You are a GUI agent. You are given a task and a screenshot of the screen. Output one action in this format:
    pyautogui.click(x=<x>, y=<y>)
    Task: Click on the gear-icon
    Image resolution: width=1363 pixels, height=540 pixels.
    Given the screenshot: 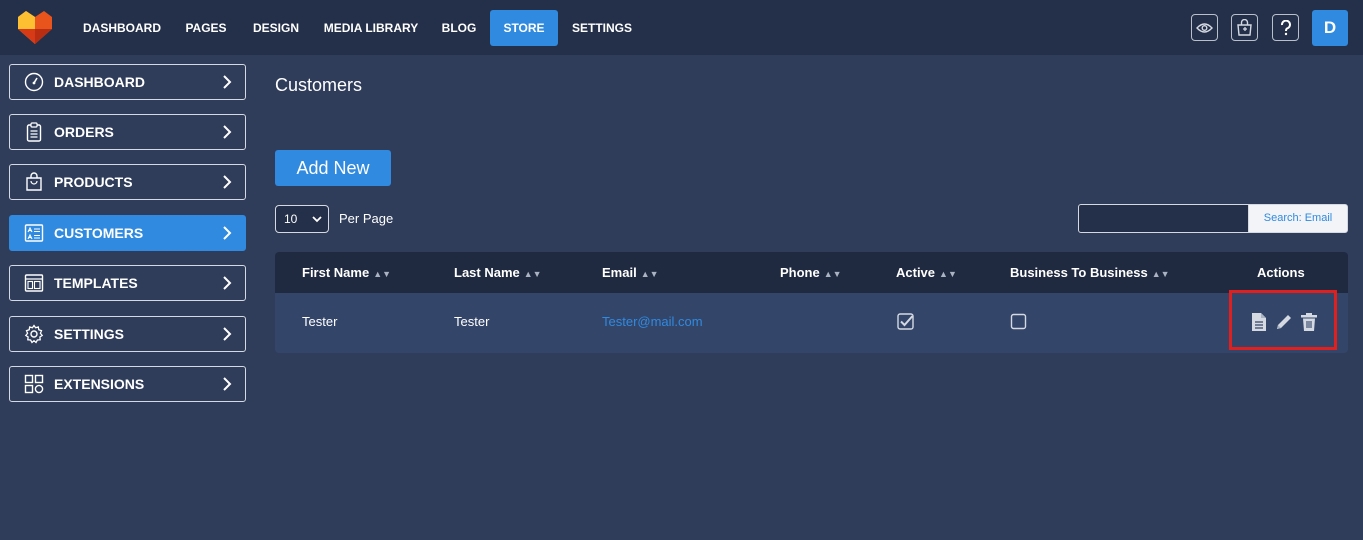 What is the action you would take?
    pyautogui.click(x=34, y=334)
    